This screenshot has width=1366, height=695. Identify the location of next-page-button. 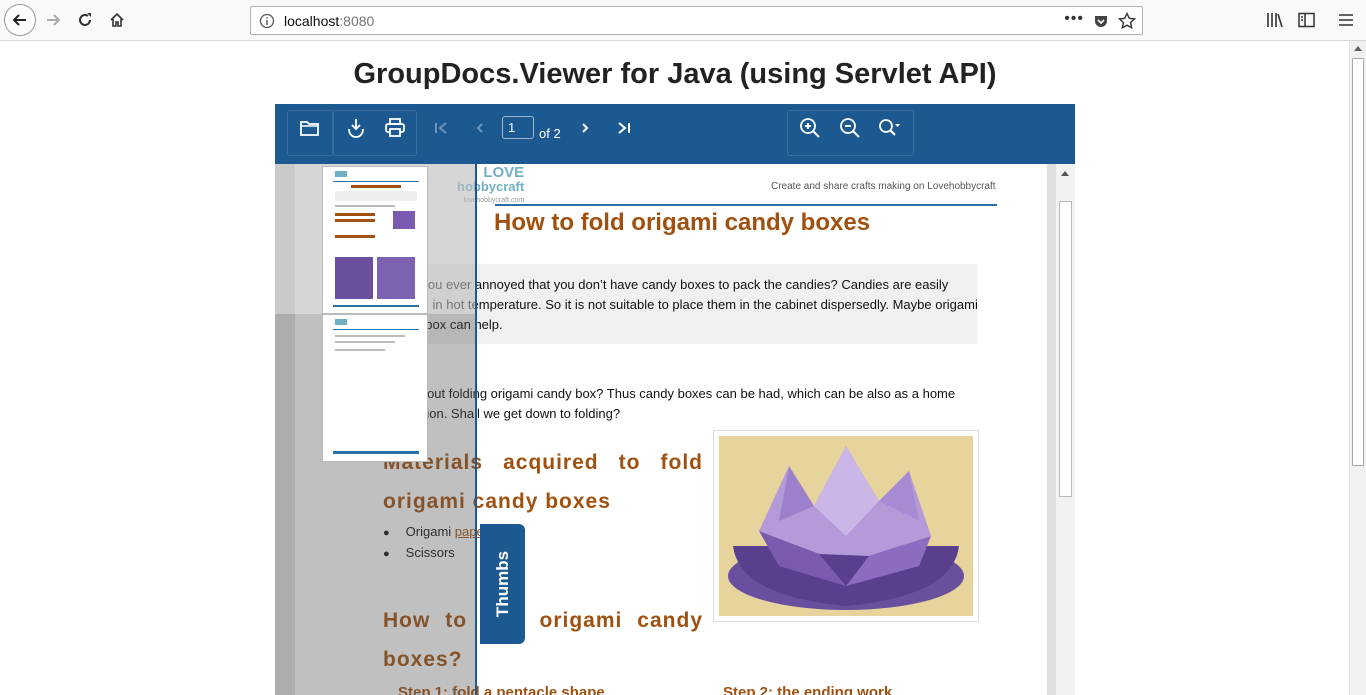
(585, 128).